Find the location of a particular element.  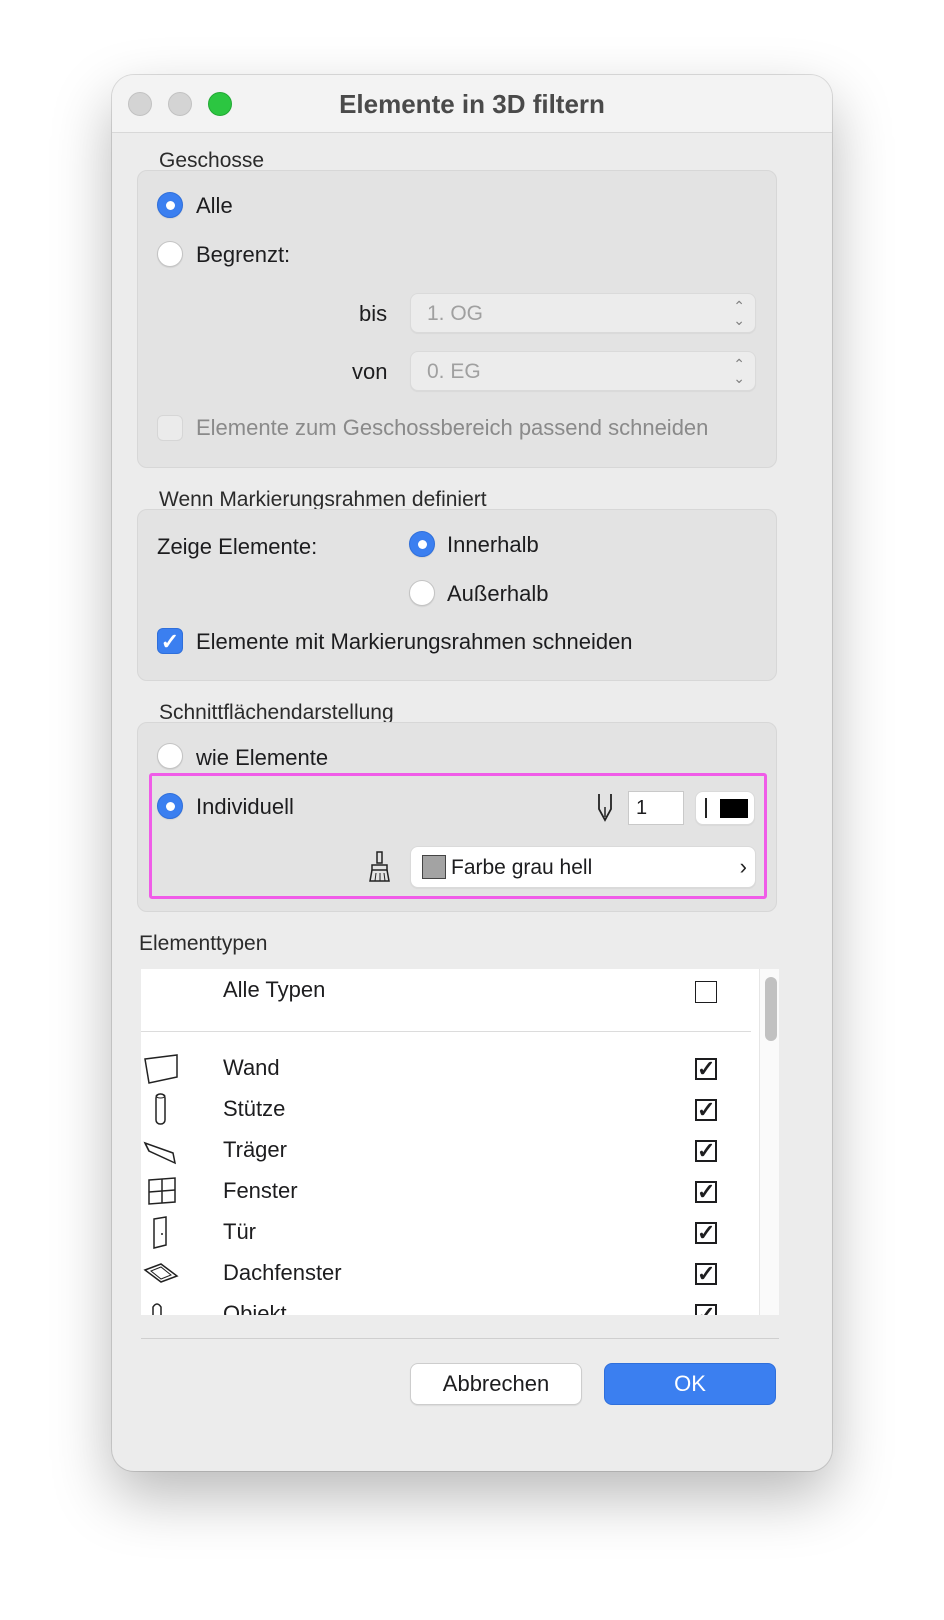

list-item-objekt: Objekt ✓ is located at coordinates (446, 1305).